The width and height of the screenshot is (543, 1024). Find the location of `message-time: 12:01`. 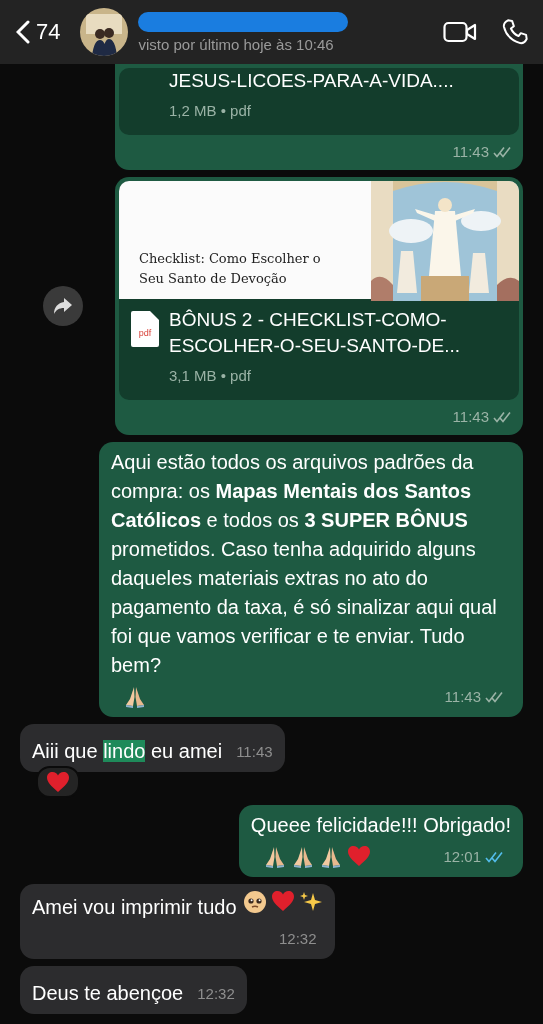

message-time: 12:01 is located at coordinates (462, 857).